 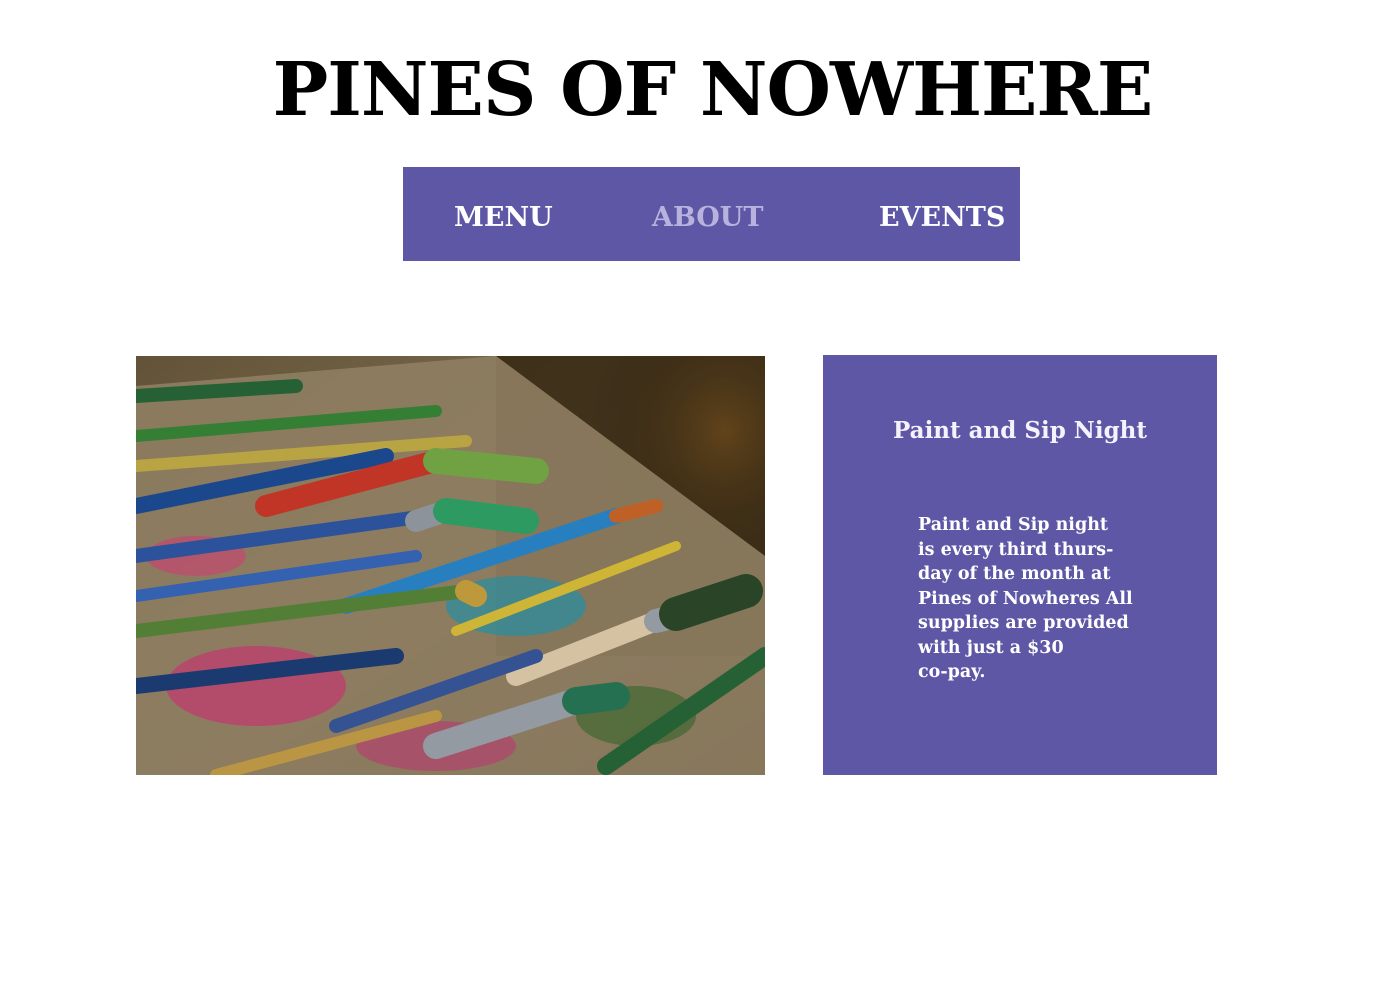 What do you see at coordinates (713, 90) in the screenshot?
I see `site-title: PINES OF NOWHERE` at bounding box center [713, 90].